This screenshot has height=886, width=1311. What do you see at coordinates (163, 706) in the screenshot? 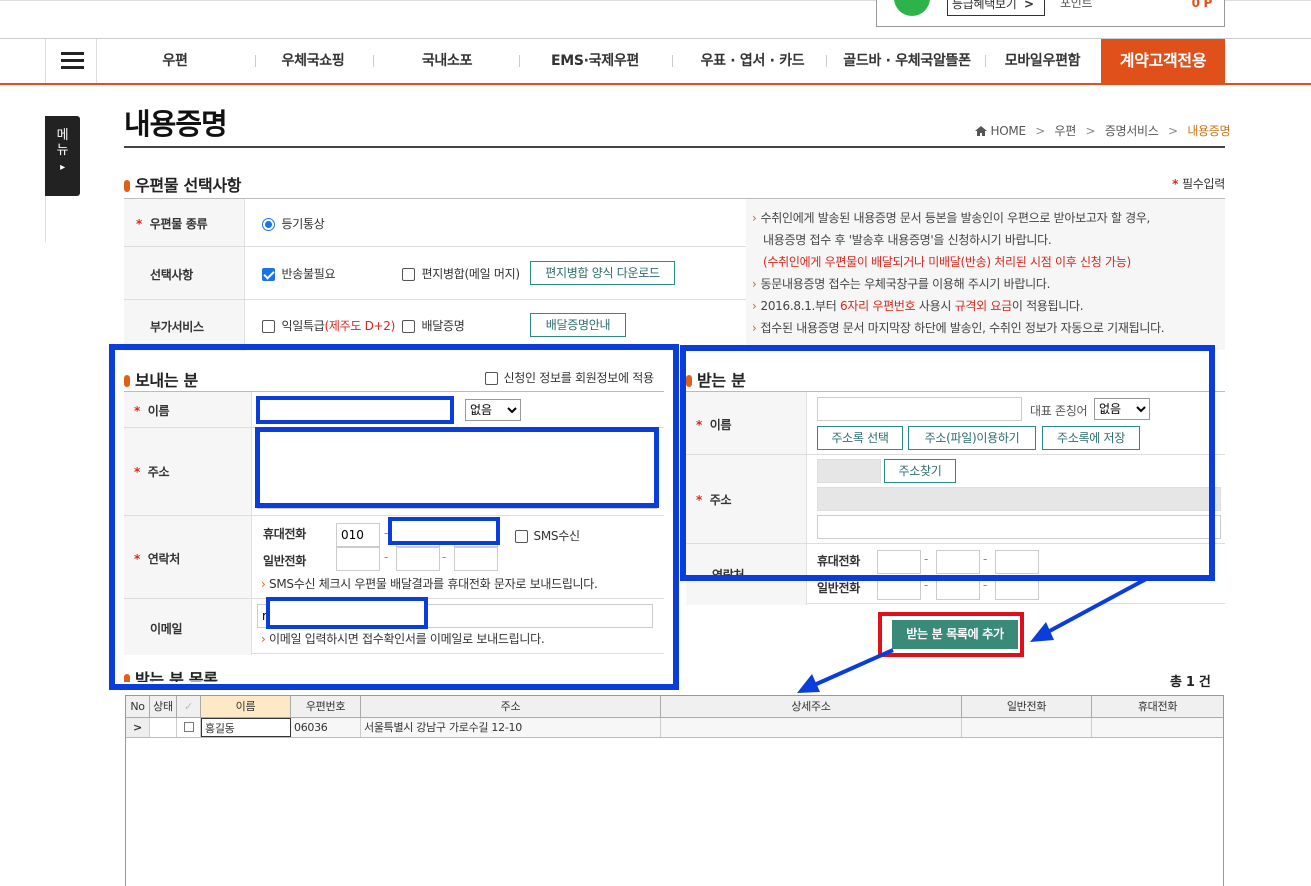
I see `col-status: 상태` at bounding box center [163, 706].